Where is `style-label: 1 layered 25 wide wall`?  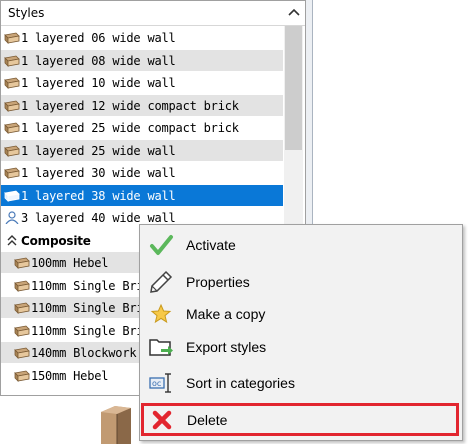
style-label: 1 layered 25 wide wall is located at coordinates (98, 150).